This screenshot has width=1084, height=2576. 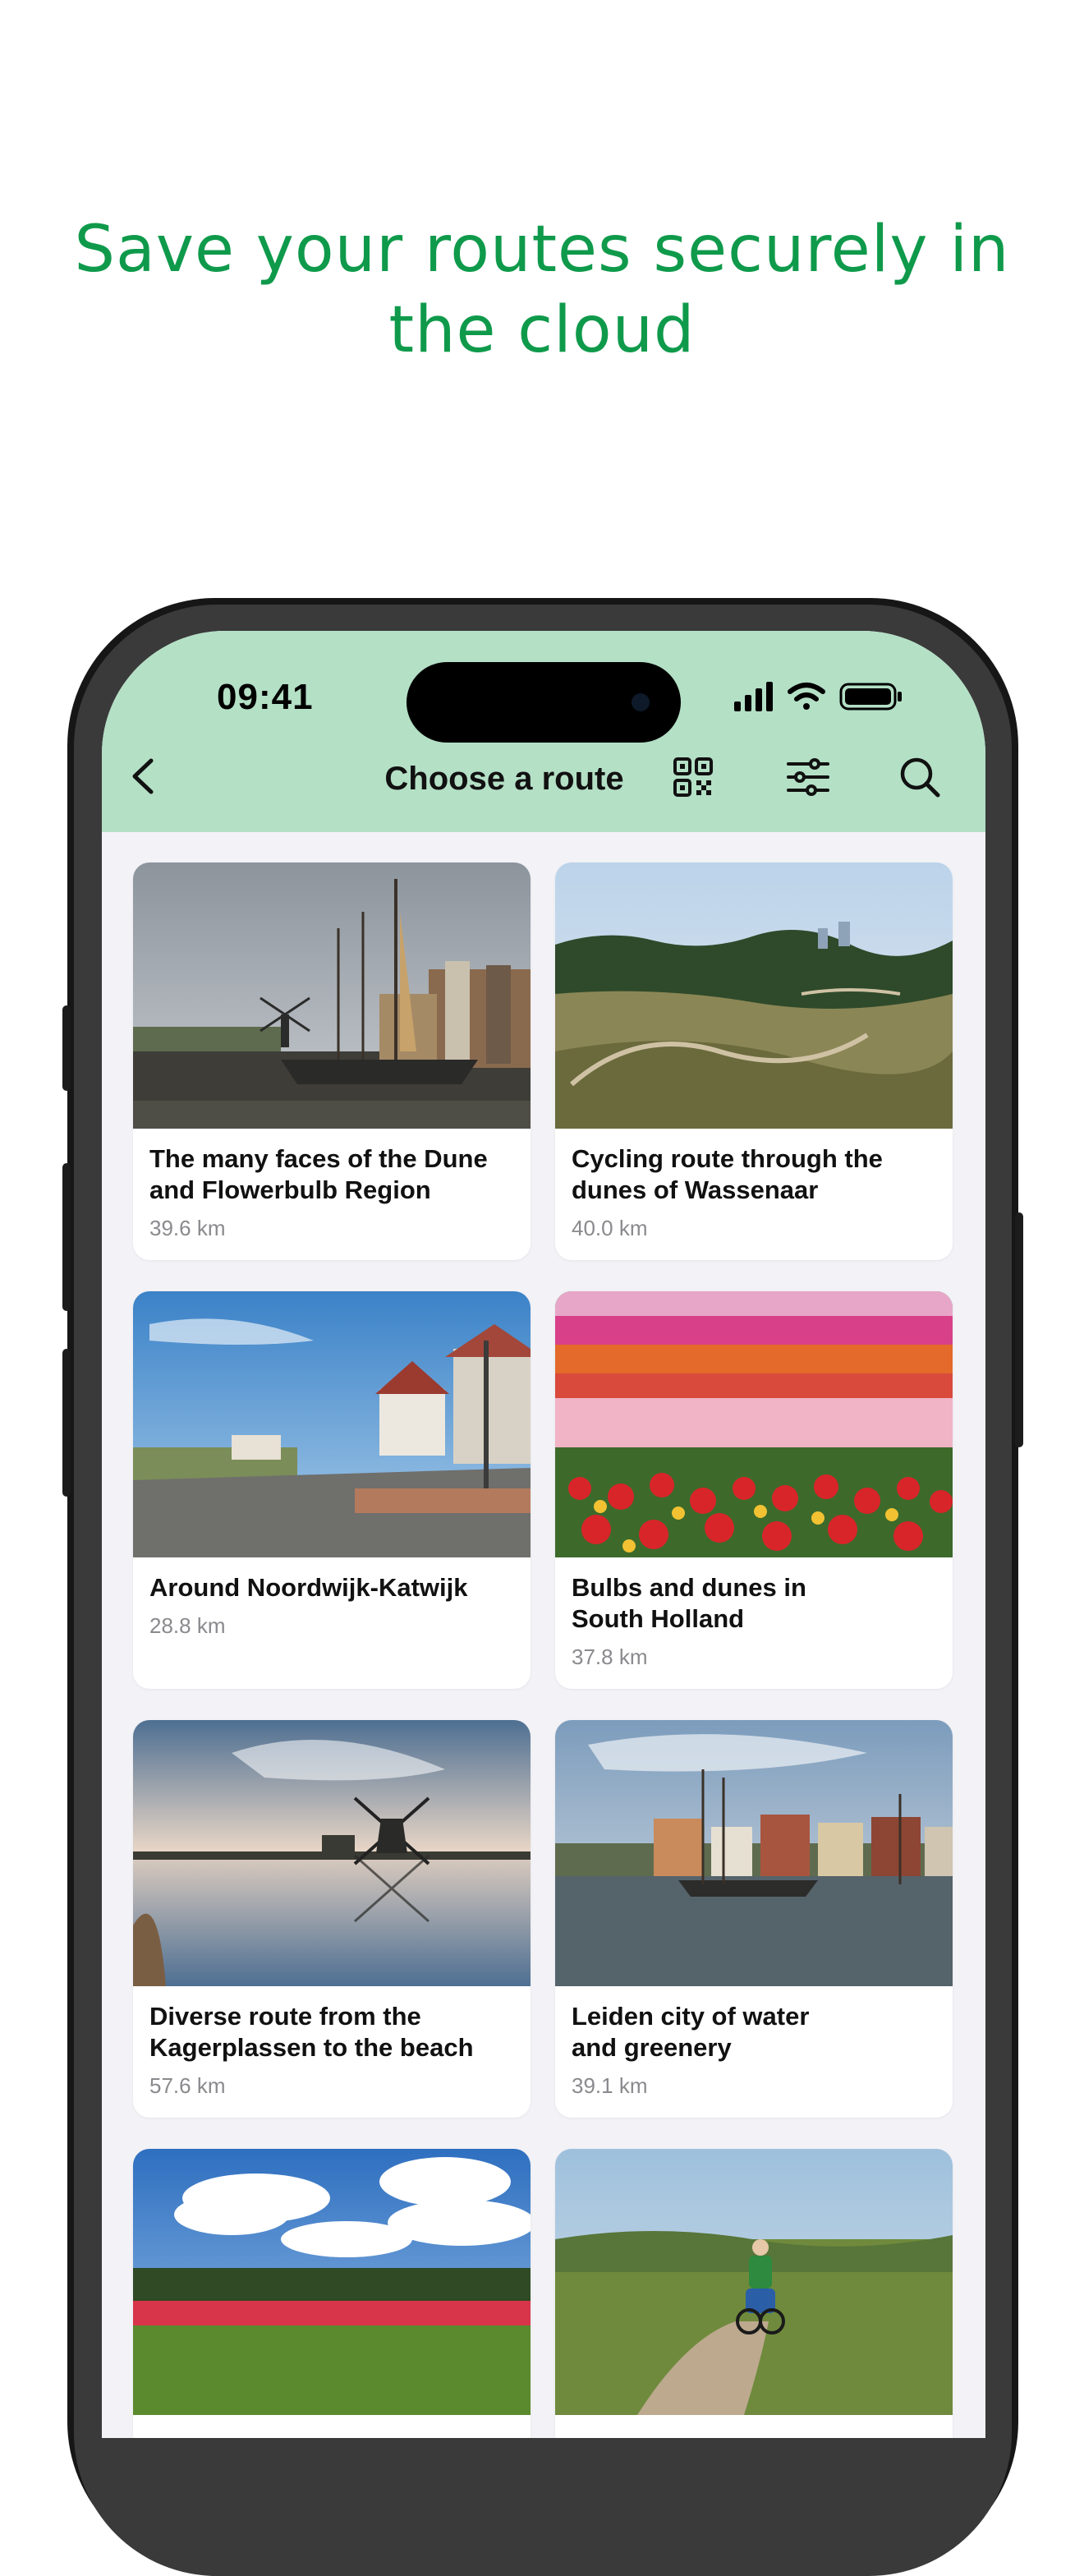 I want to click on route-photo-tulips, so click(x=754, y=1424).